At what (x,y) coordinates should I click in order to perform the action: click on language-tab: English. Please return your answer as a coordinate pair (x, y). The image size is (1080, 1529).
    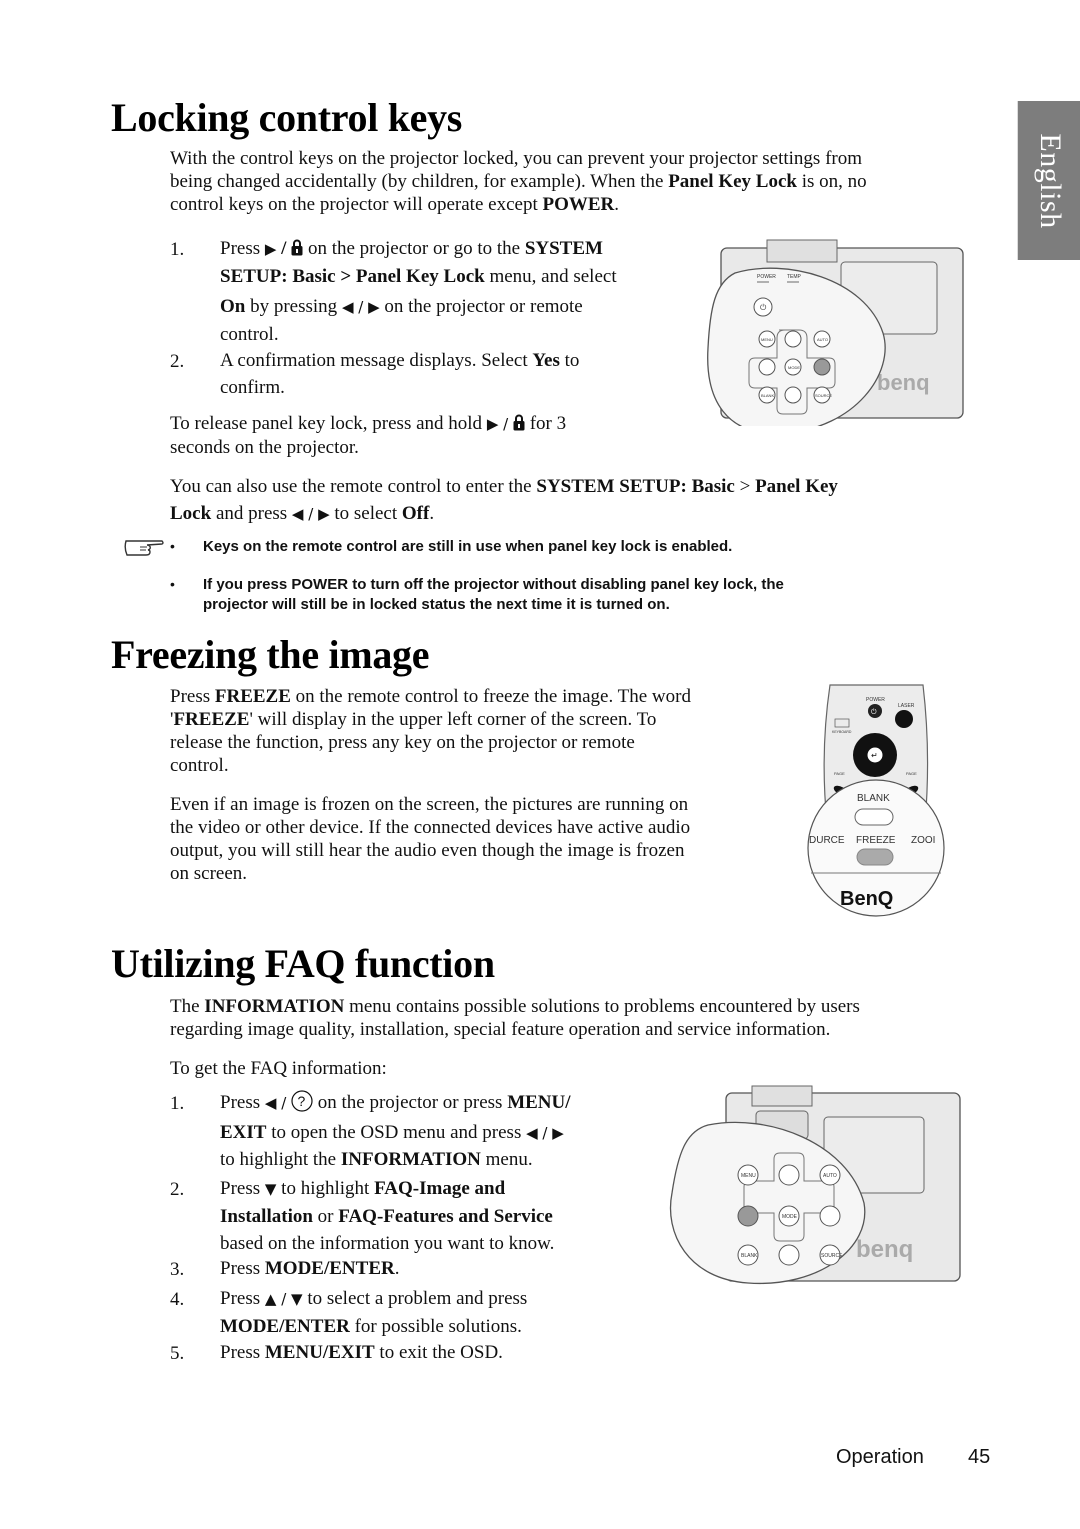
    Looking at the image, I should click on (1048, 180).